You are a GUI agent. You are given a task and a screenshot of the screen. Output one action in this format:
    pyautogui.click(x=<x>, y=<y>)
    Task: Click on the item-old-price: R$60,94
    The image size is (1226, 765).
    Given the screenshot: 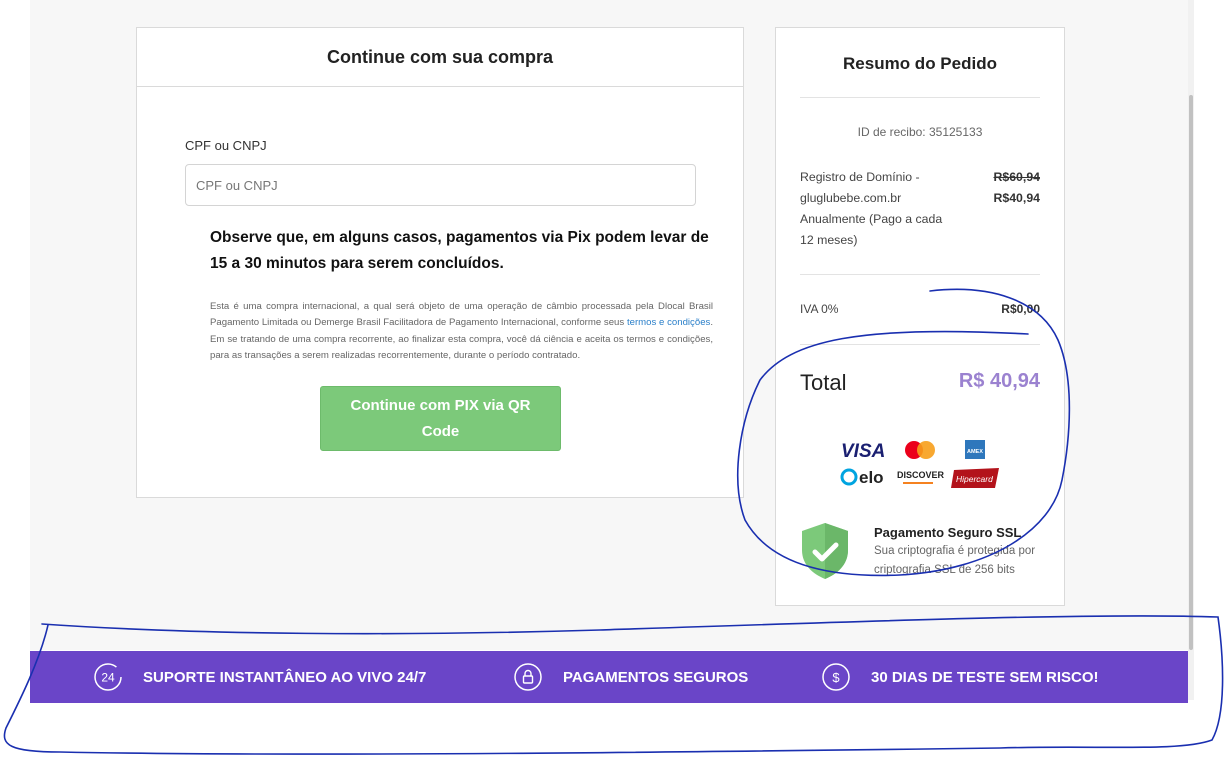 What is the action you would take?
    pyautogui.click(x=1017, y=177)
    